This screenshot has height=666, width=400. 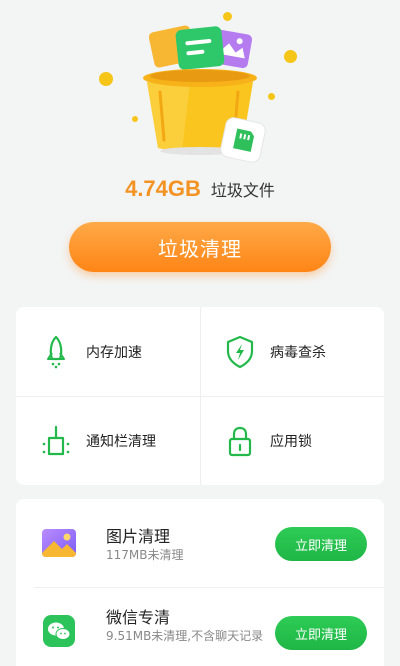 What do you see at coordinates (138, 536) in the screenshot?
I see `item-title: 图片清理` at bounding box center [138, 536].